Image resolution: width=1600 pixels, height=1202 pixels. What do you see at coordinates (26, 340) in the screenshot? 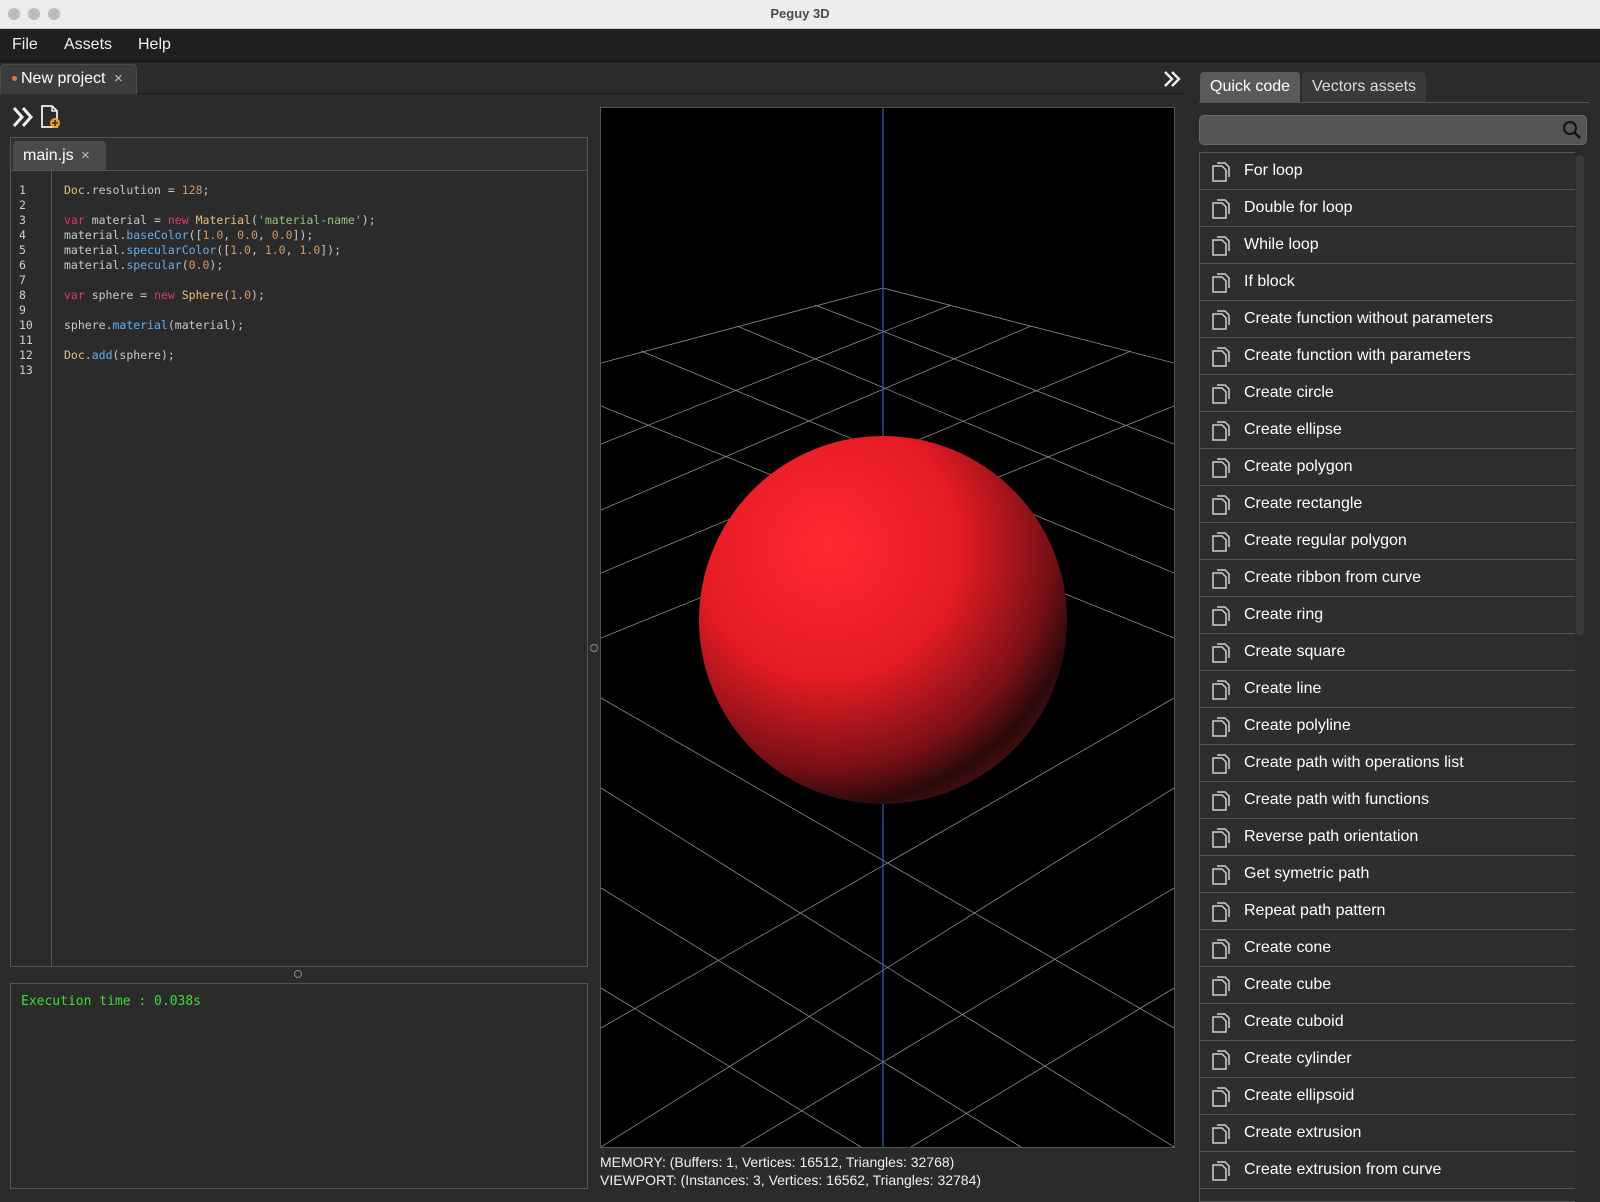
I see `line-number: 11` at bounding box center [26, 340].